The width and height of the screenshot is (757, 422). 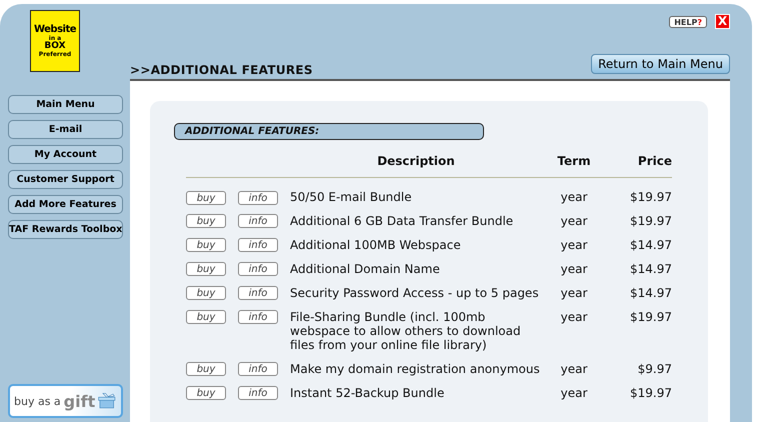 I want to click on sidebar-button: My Account, so click(x=65, y=154).